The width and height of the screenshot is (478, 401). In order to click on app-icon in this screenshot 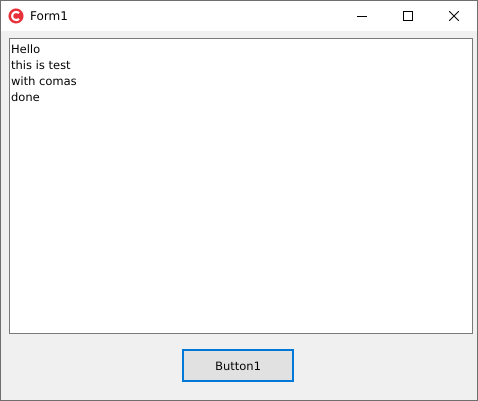, I will do `click(16, 16)`.